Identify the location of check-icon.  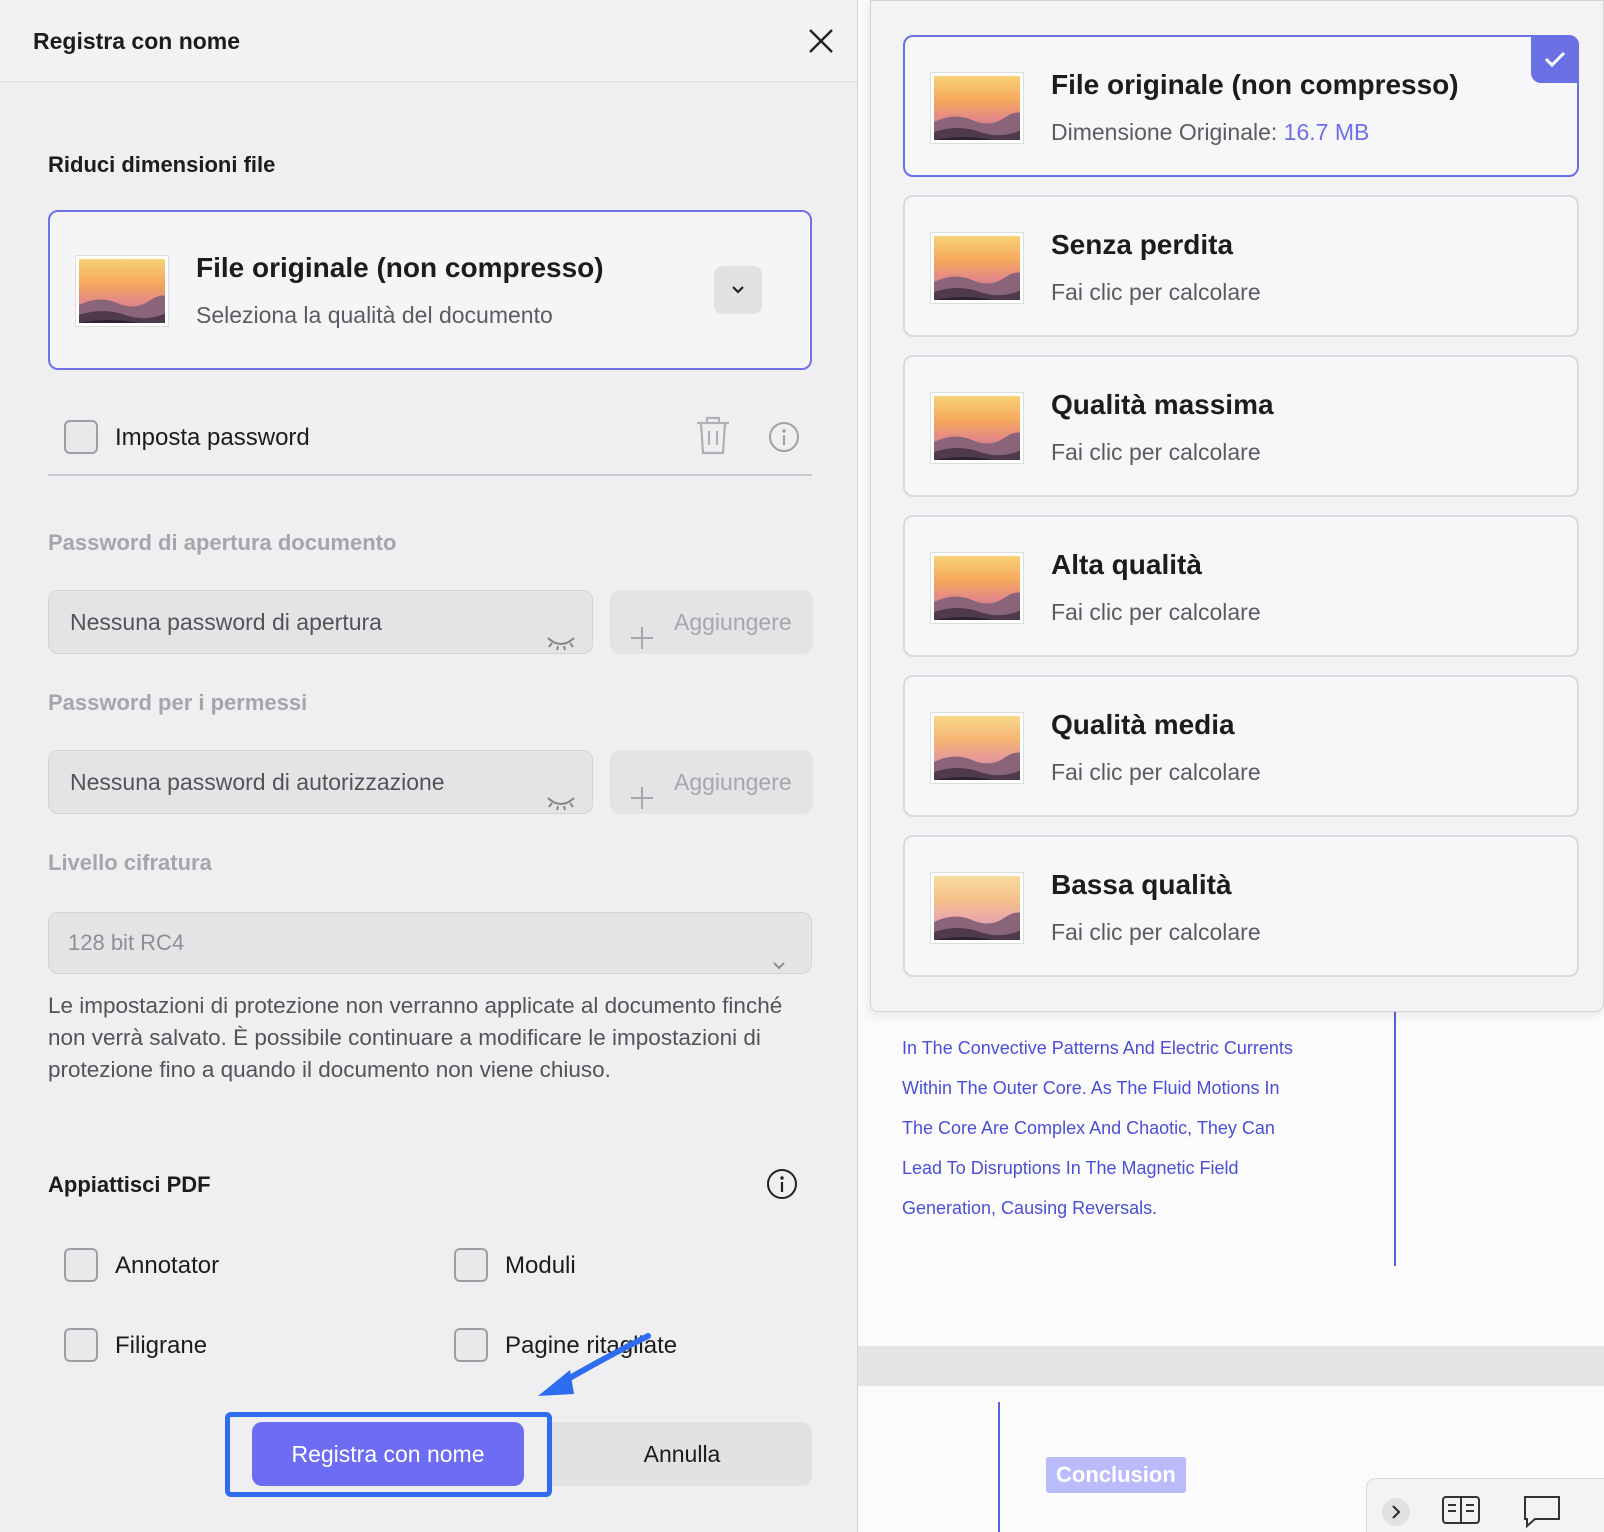
(1555, 59).